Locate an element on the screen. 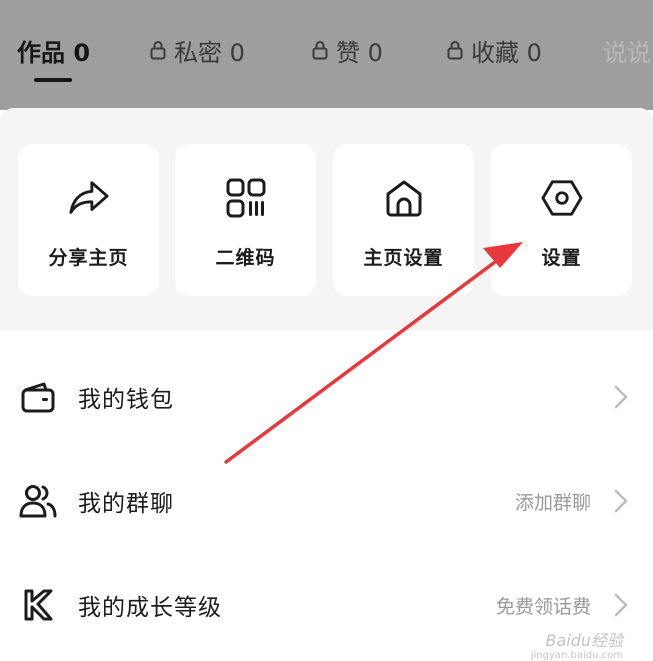  watermark-brand: Baidu经验 is located at coordinates (584, 640).